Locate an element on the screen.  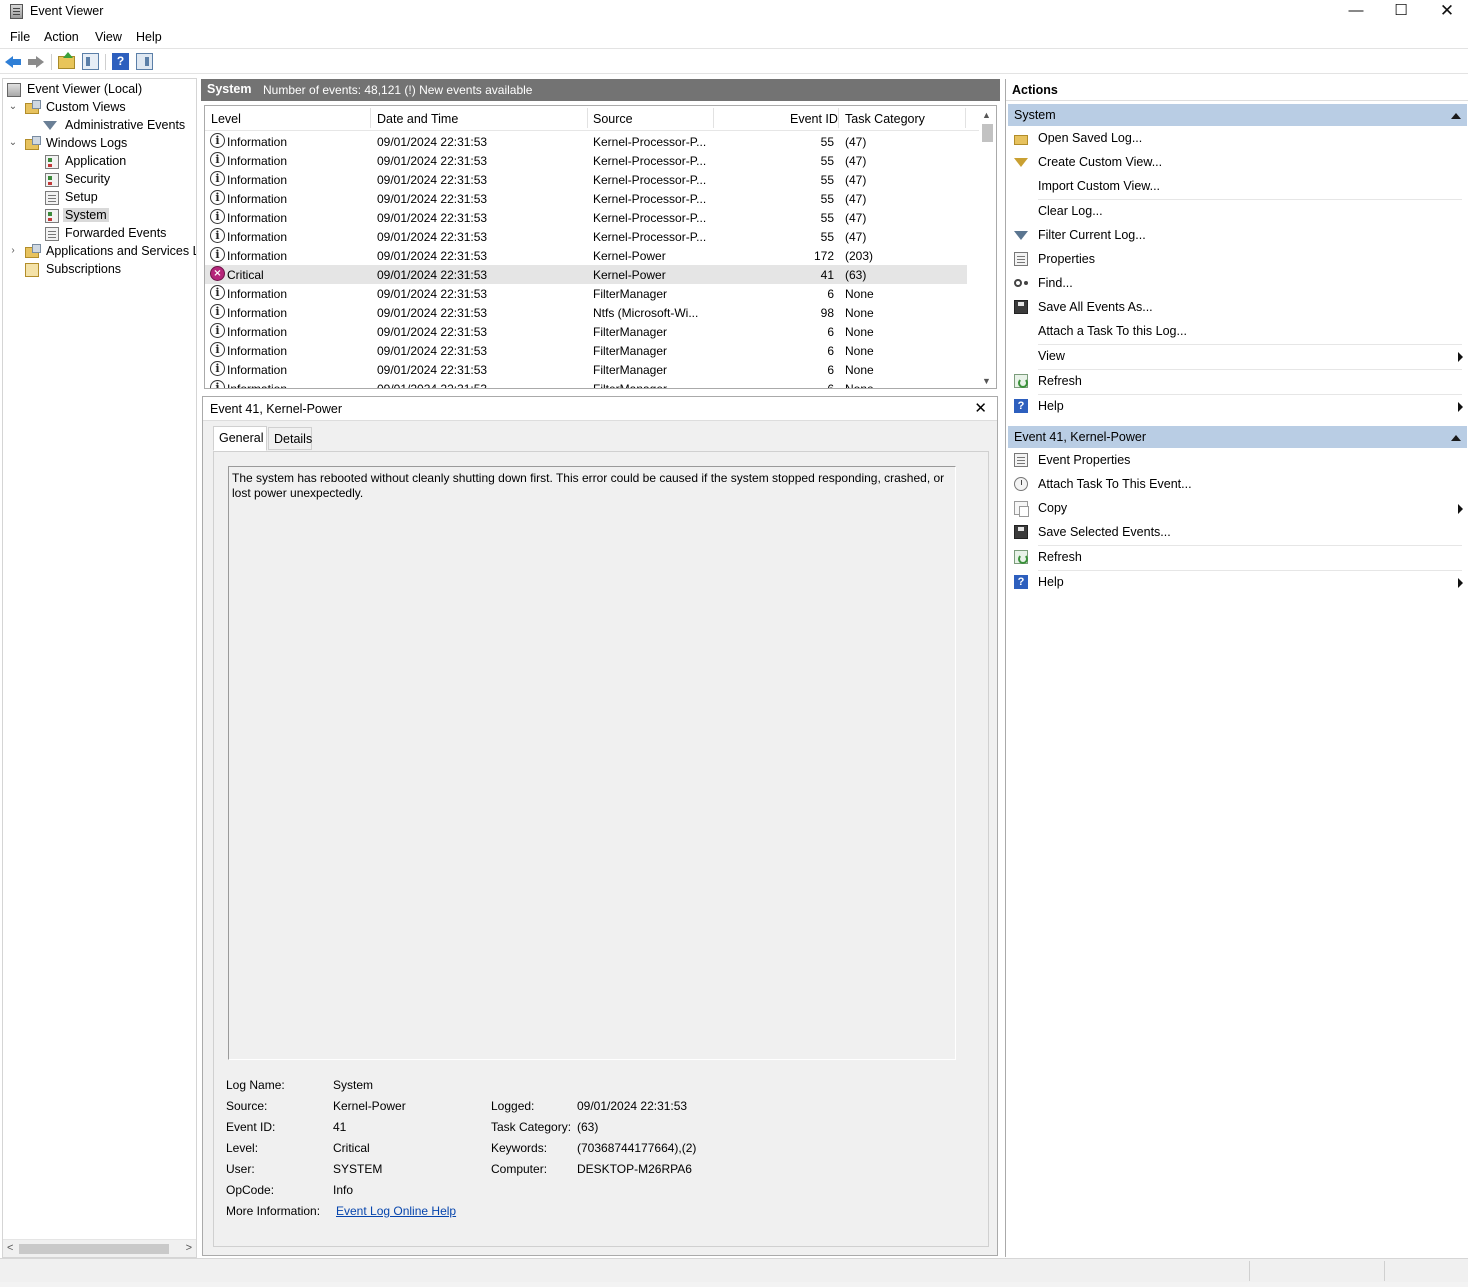
close-button: ✕ is located at coordinates (1446, 12).